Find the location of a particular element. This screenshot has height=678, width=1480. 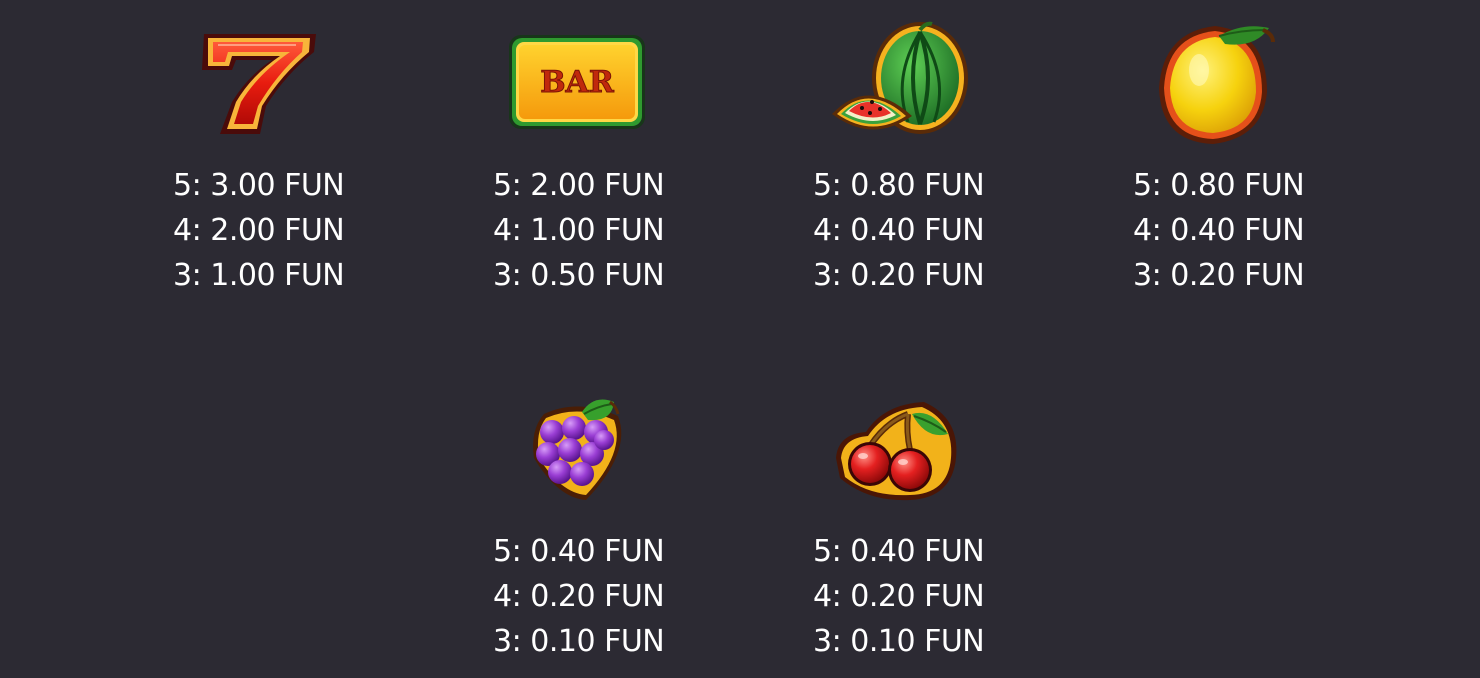

bar-label: BAR is located at coordinates (577, 82).